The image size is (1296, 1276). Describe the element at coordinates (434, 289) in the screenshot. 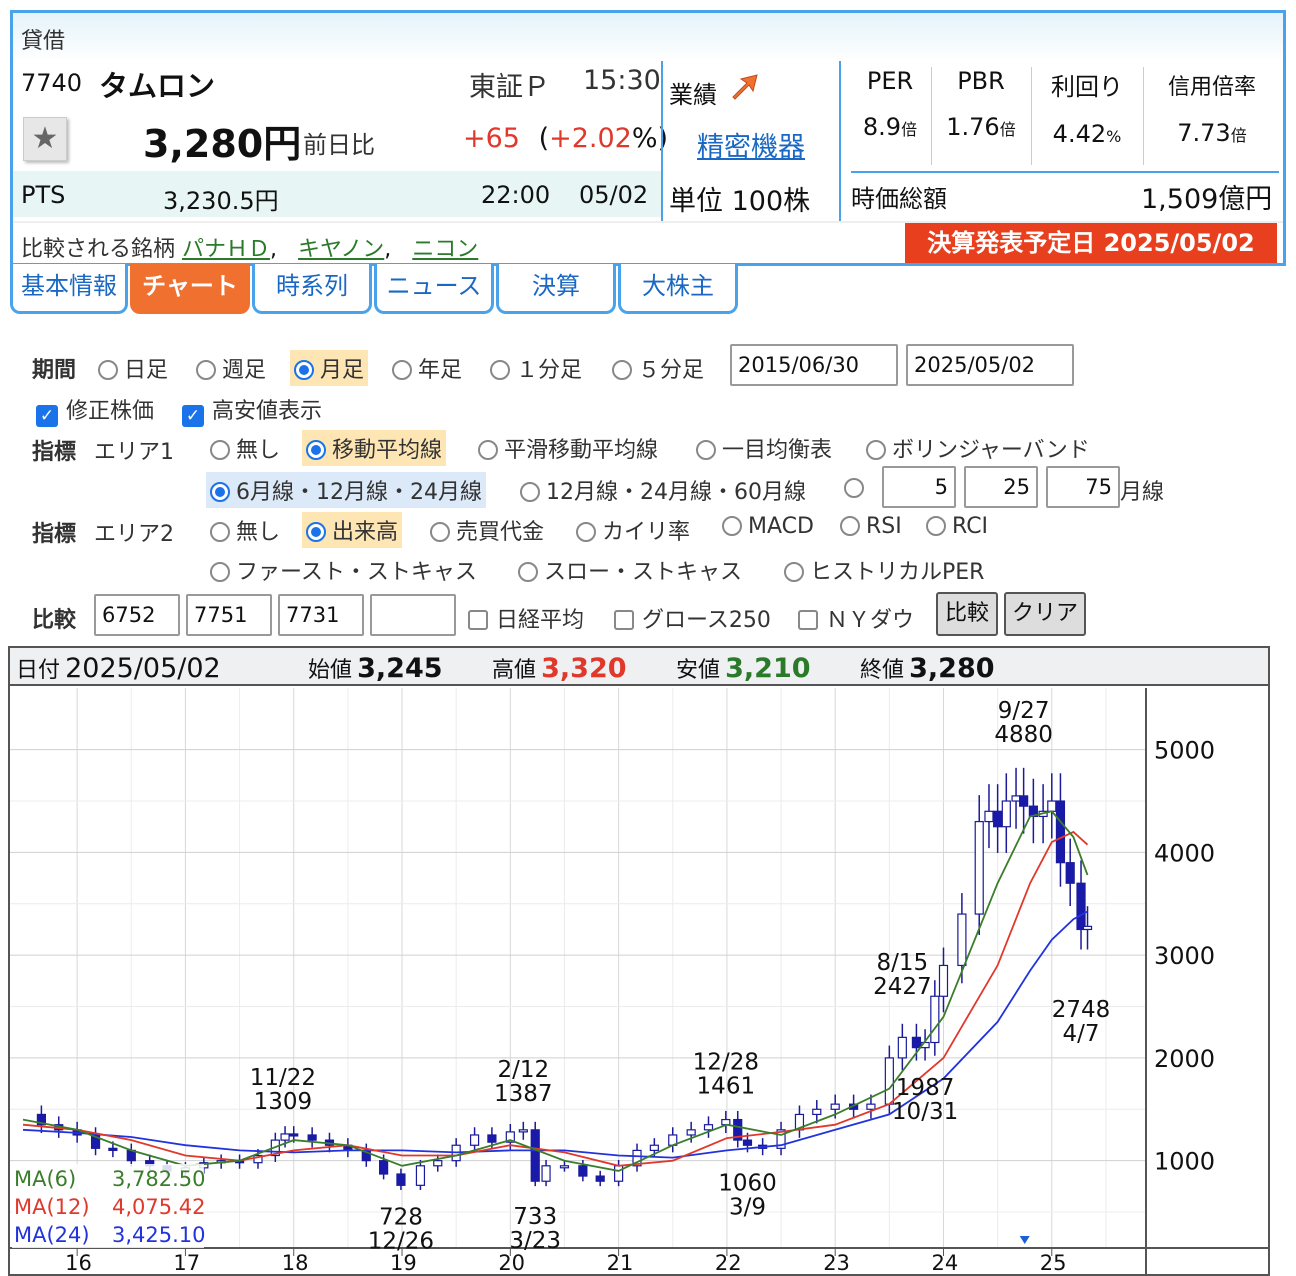

I see `tab-news: ニュース` at that location.